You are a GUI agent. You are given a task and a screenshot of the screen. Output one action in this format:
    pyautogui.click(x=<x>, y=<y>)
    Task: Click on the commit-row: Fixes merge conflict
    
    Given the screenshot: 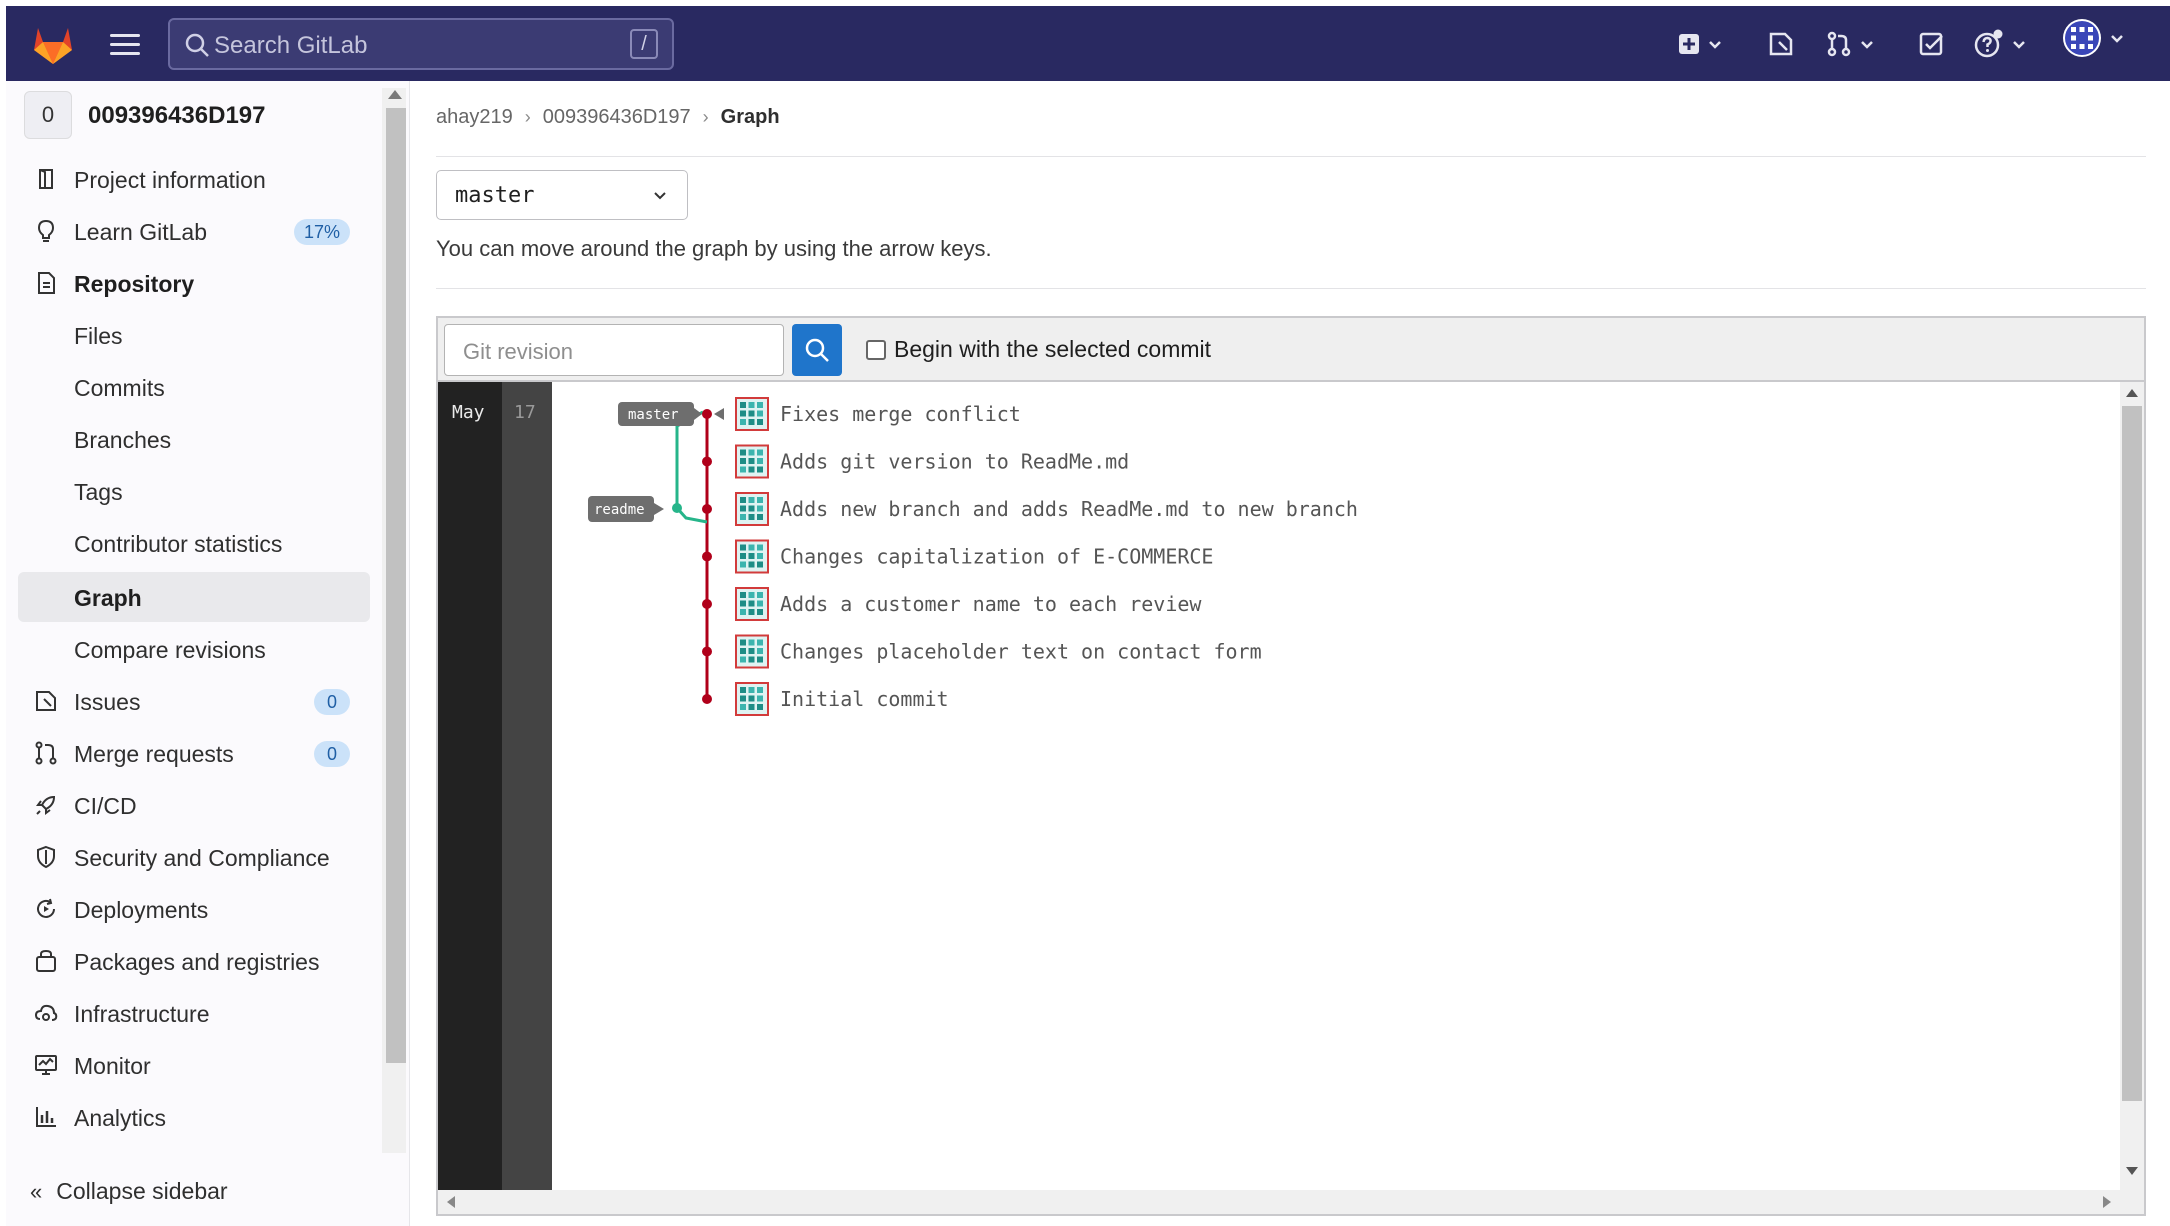 What is the action you would take?
    pyautogui.click(x=878, y=414)
    